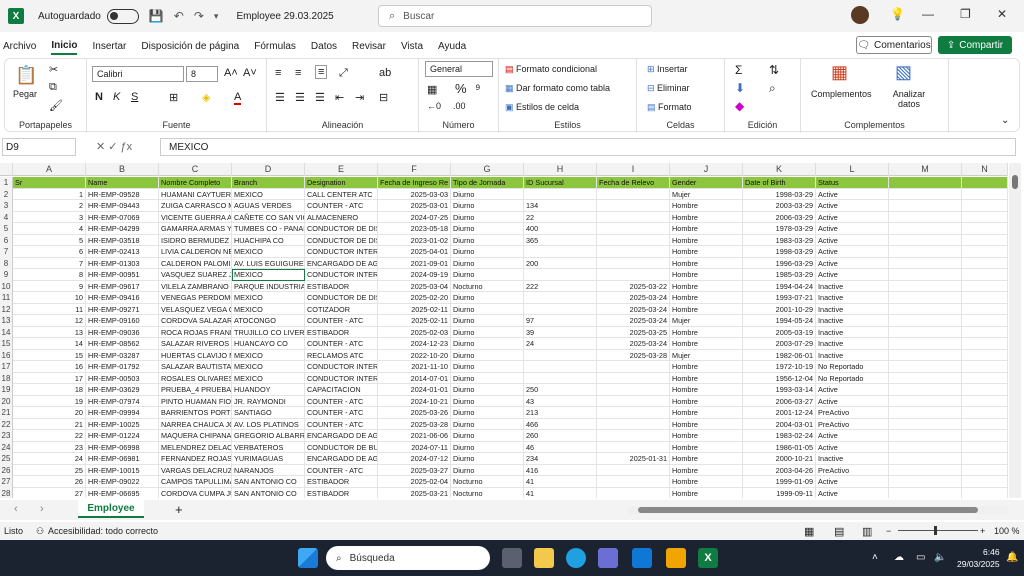 The width and height of the screenshot is (1024, 576). I want to click on table-cell: HR-EMP-09271, so click(122, 309).